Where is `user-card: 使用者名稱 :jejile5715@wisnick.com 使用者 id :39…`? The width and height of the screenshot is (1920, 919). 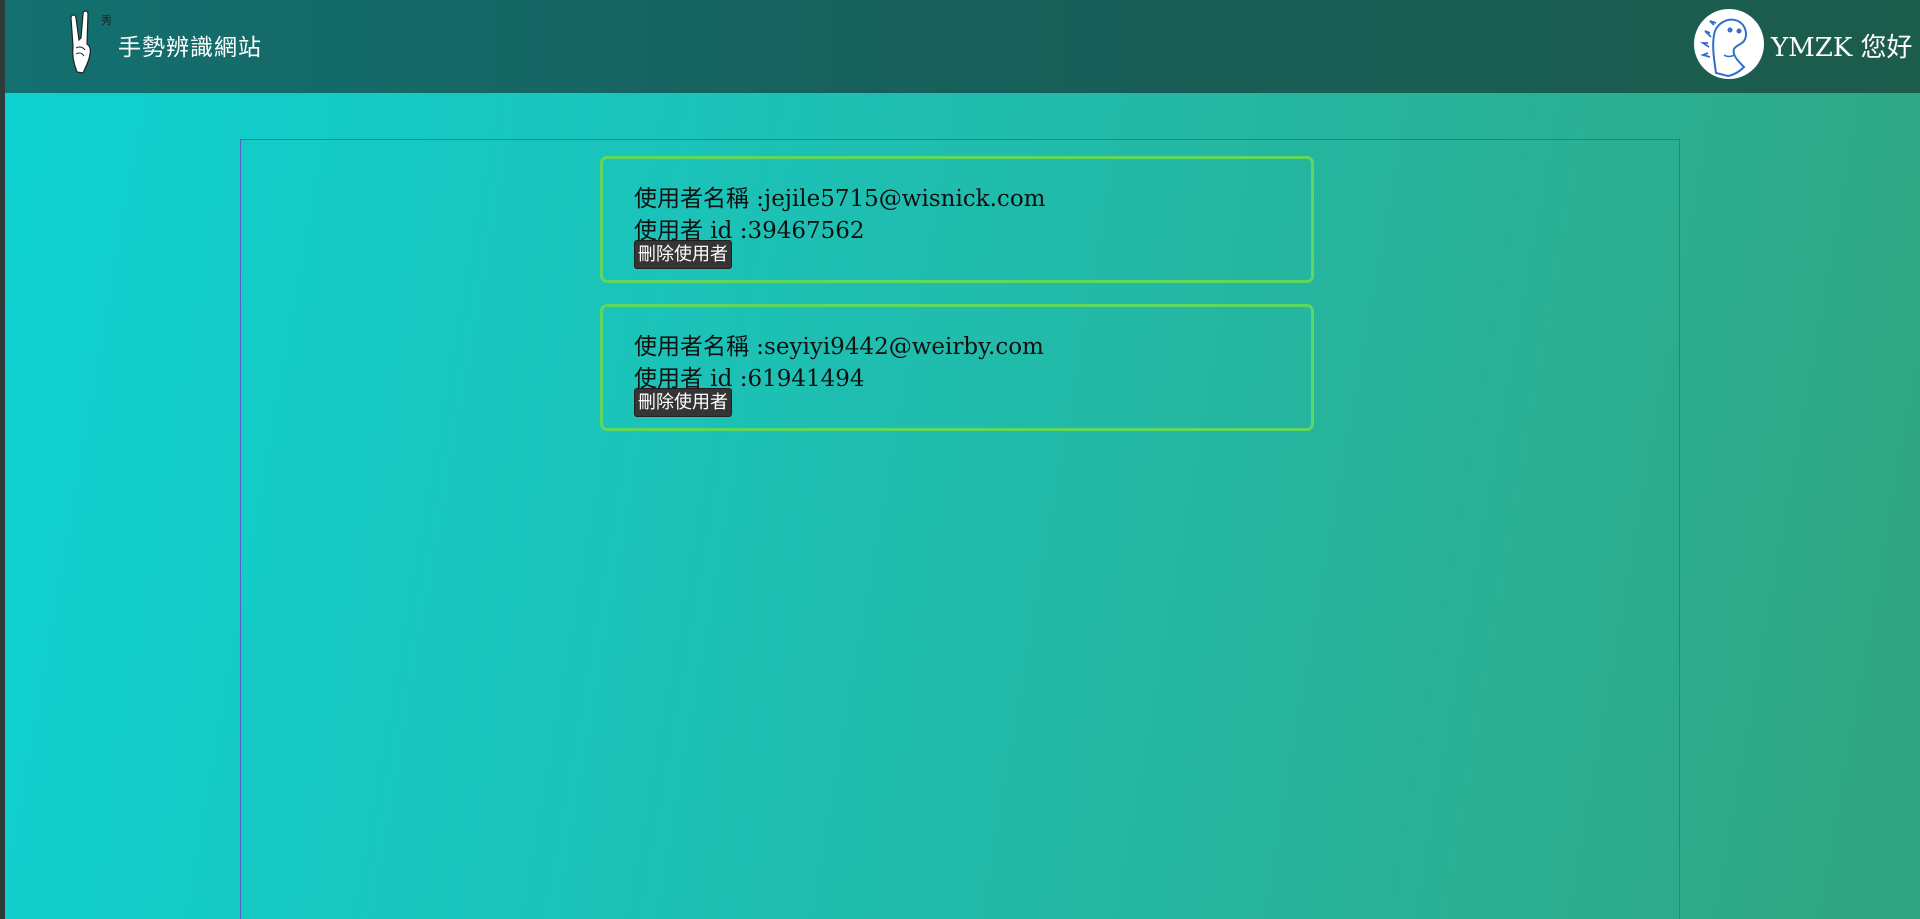 user-card: 使用者名稱 :jejile5715@wisnick.com 使用者 id :39… is located at coordinates (957, 219).